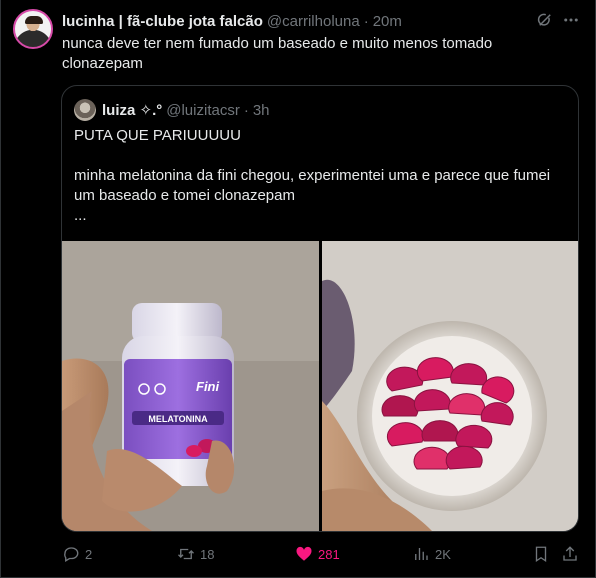 This screenshot has height=578, width=596. Describe the element at coordinates (313, 21) in the screenshot. I see `author-handle: @carrilholuna` at that location.